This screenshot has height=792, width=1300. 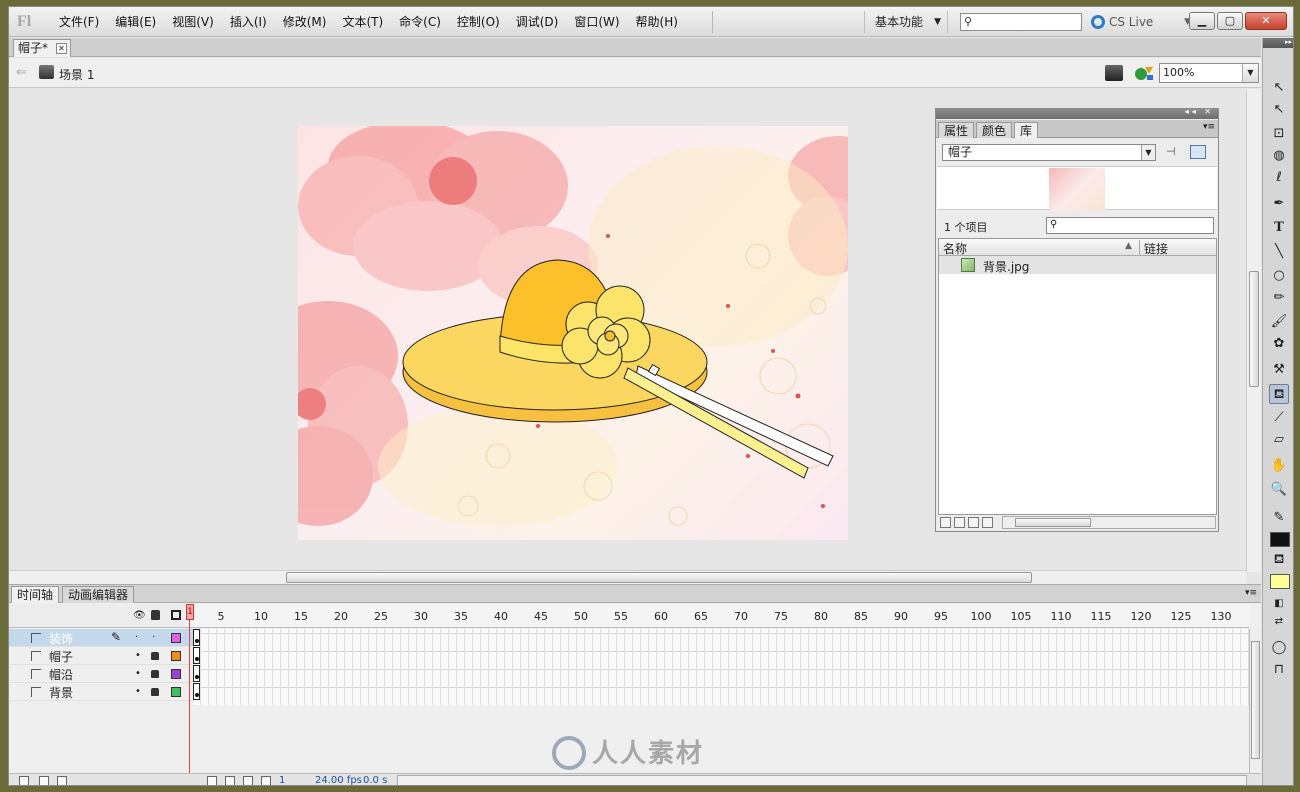 I want to click on help-search-input: ⚲, so click(x=1021, y=22).